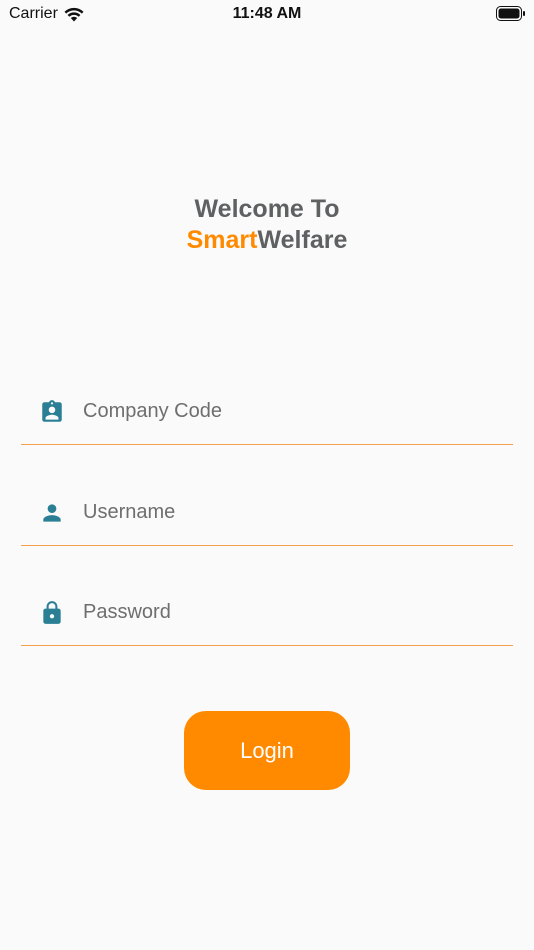 This screenshot has width=534, height=950. I want to click on password-field, so click(267, 618).